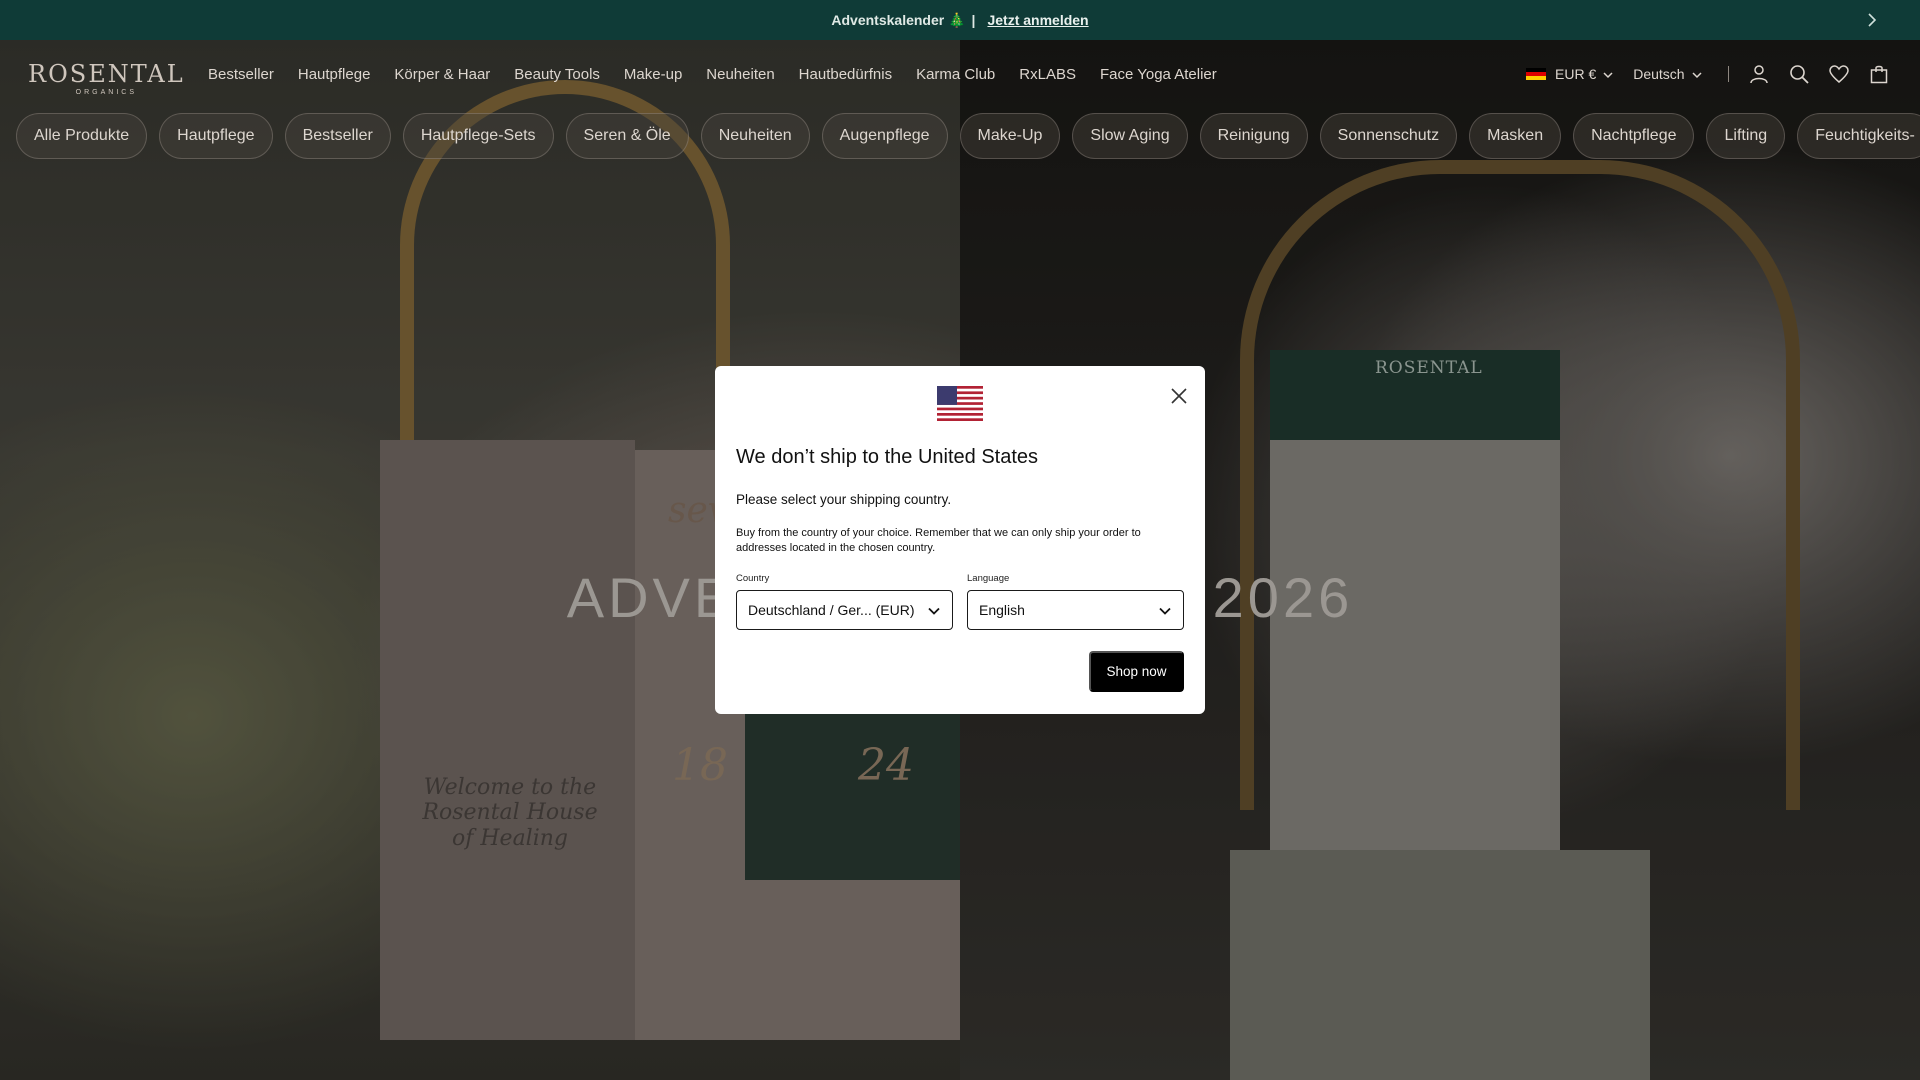 This screenshot has width=1920, height=1080. What do you see at coordinates (627, 136) in the screenshot?
I see `category-pill: Seren & Öle` at bounding box center [627, 136].